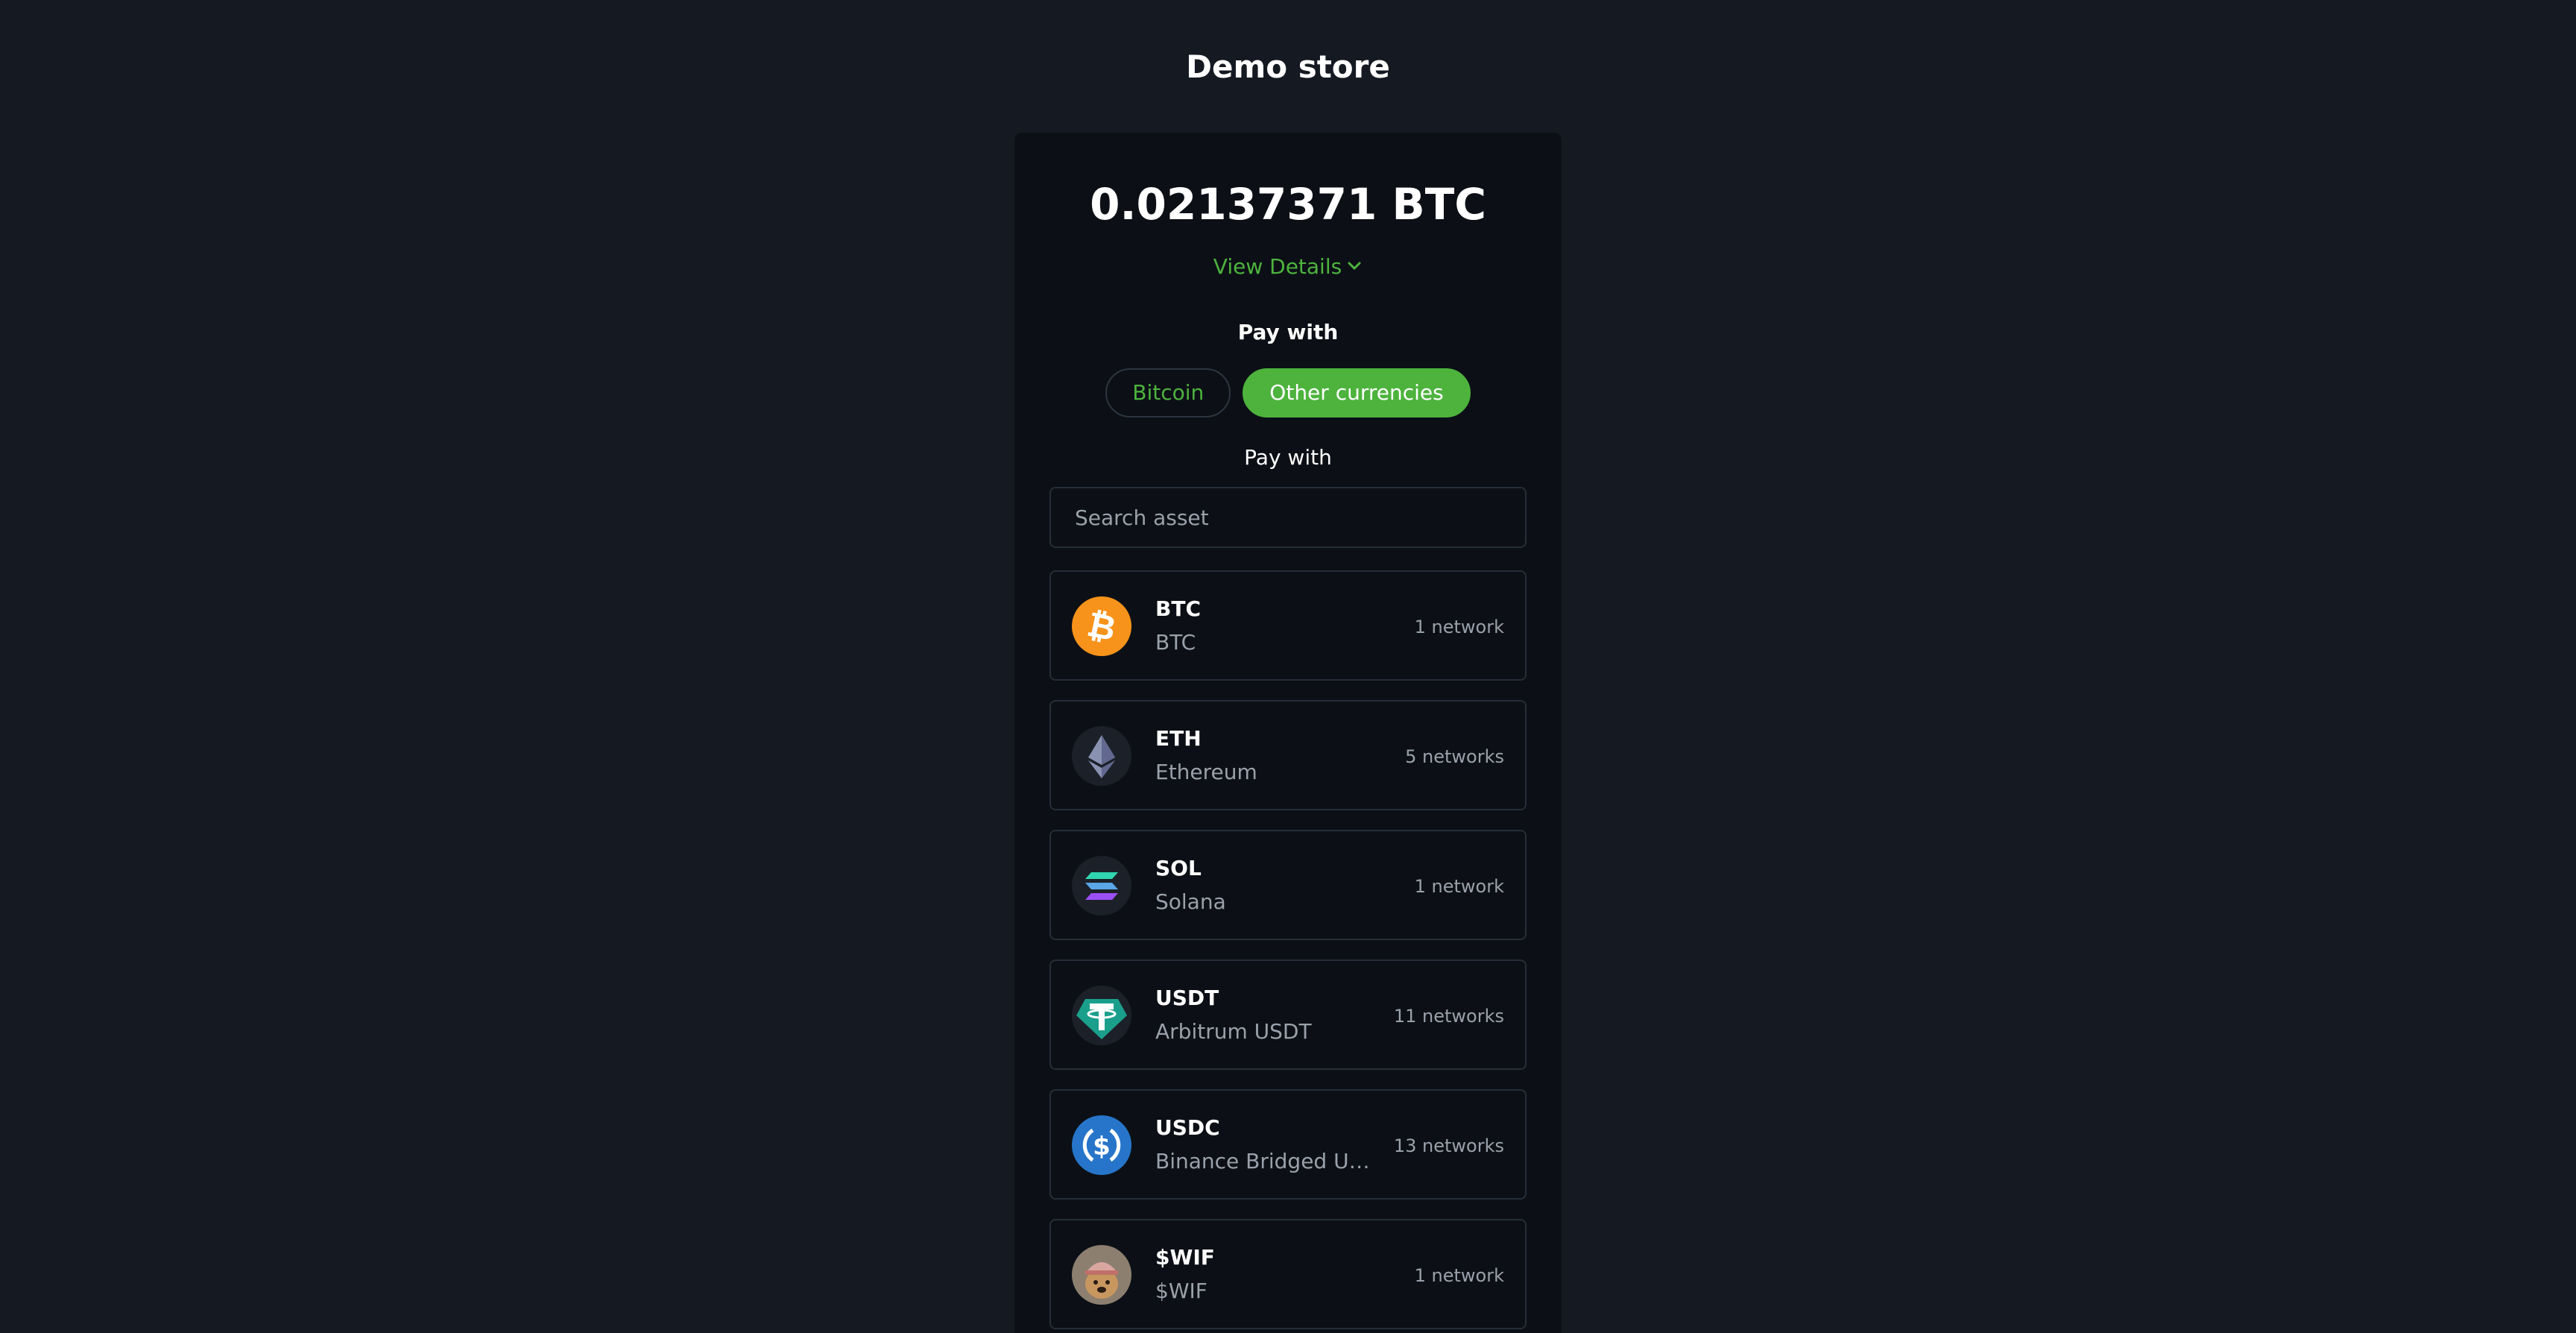 The height and width of the screenshot is (1333, 2576). I want to click on search-asset-input, so click(1288, 517).